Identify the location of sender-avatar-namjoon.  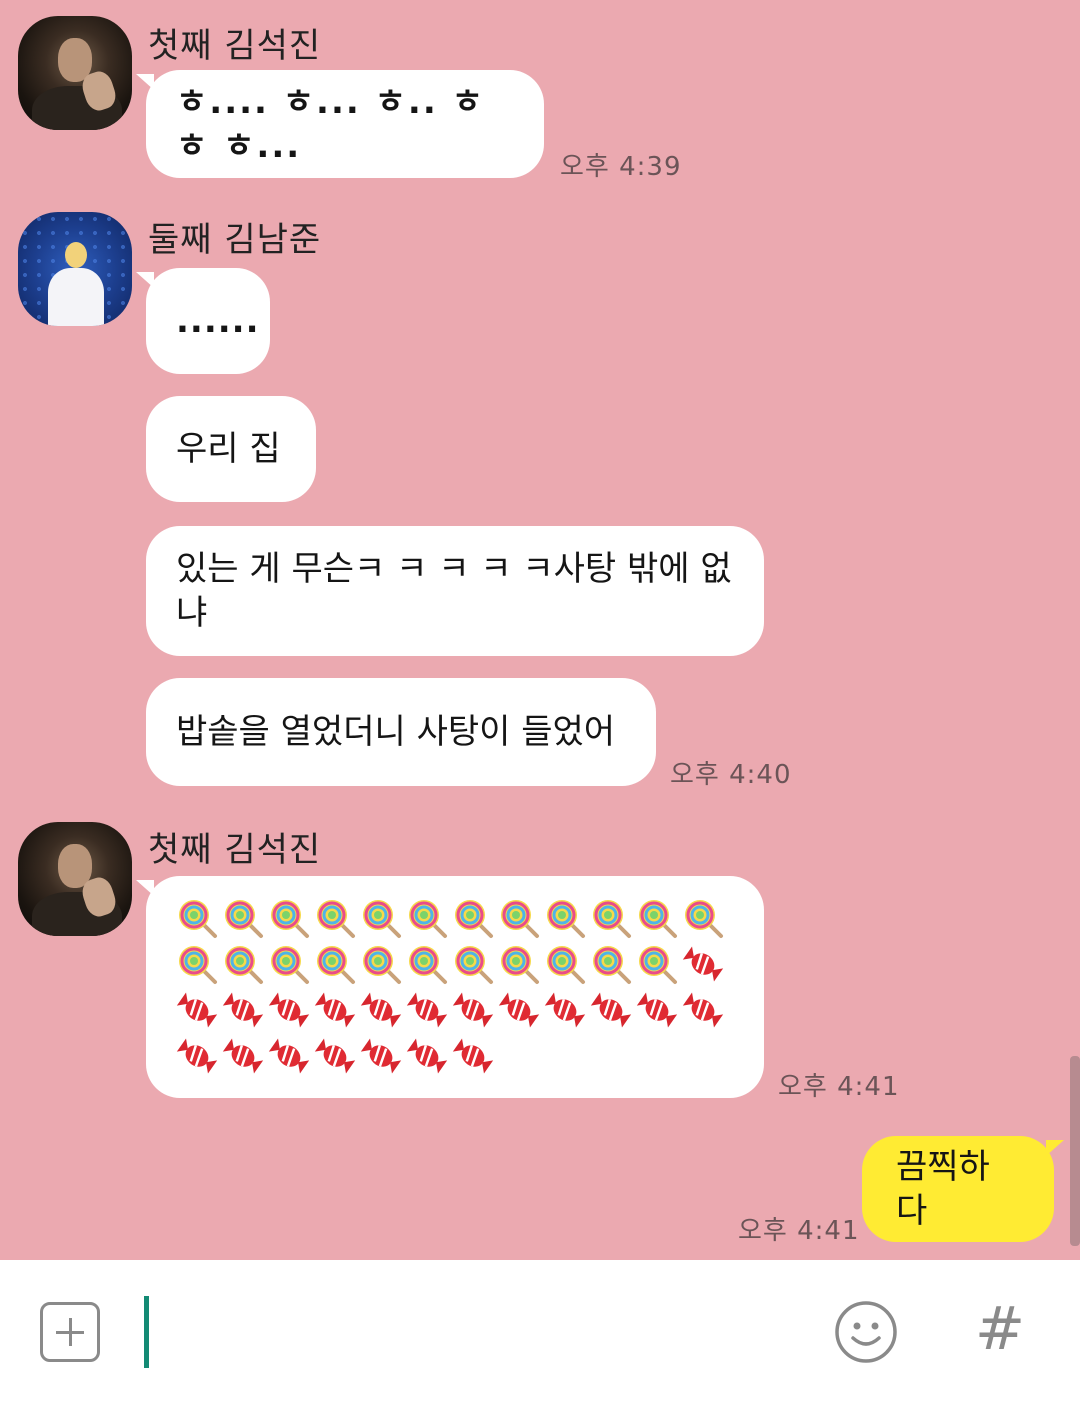
(75, 269).